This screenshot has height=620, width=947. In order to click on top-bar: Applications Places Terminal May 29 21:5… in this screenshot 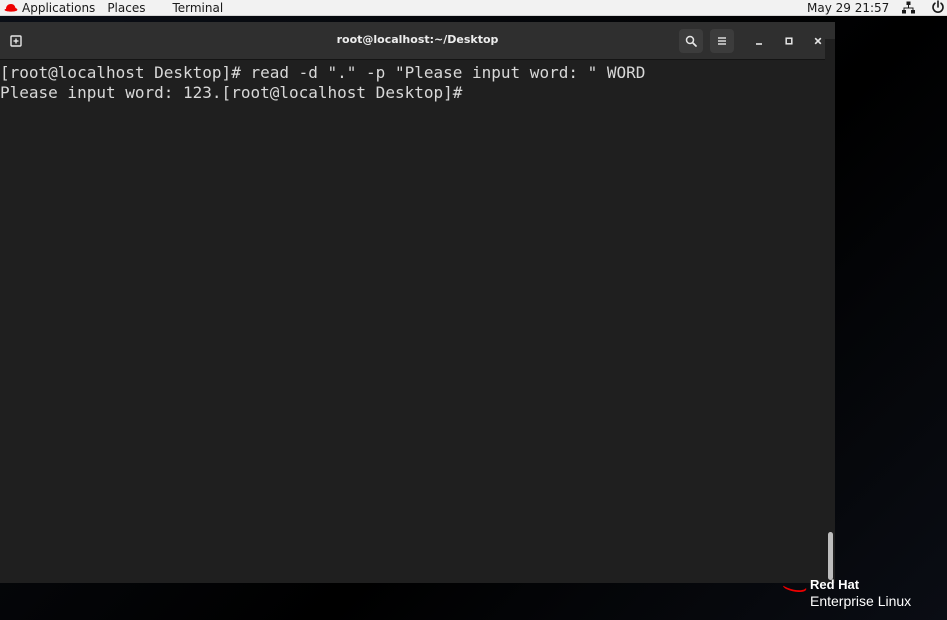, I will do `click(473, 8)`.